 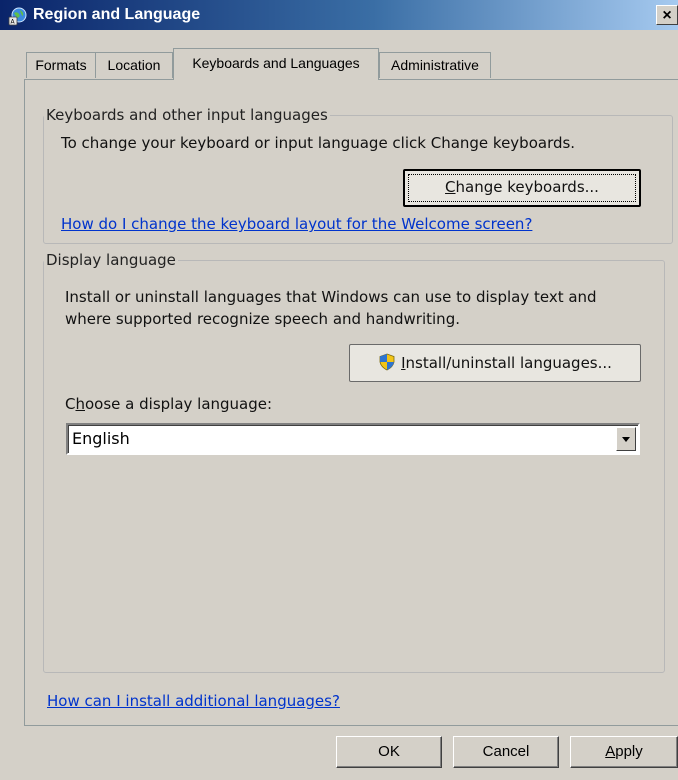 I want to click on title-bar: A Region and Language, so click(x=339, y=15).